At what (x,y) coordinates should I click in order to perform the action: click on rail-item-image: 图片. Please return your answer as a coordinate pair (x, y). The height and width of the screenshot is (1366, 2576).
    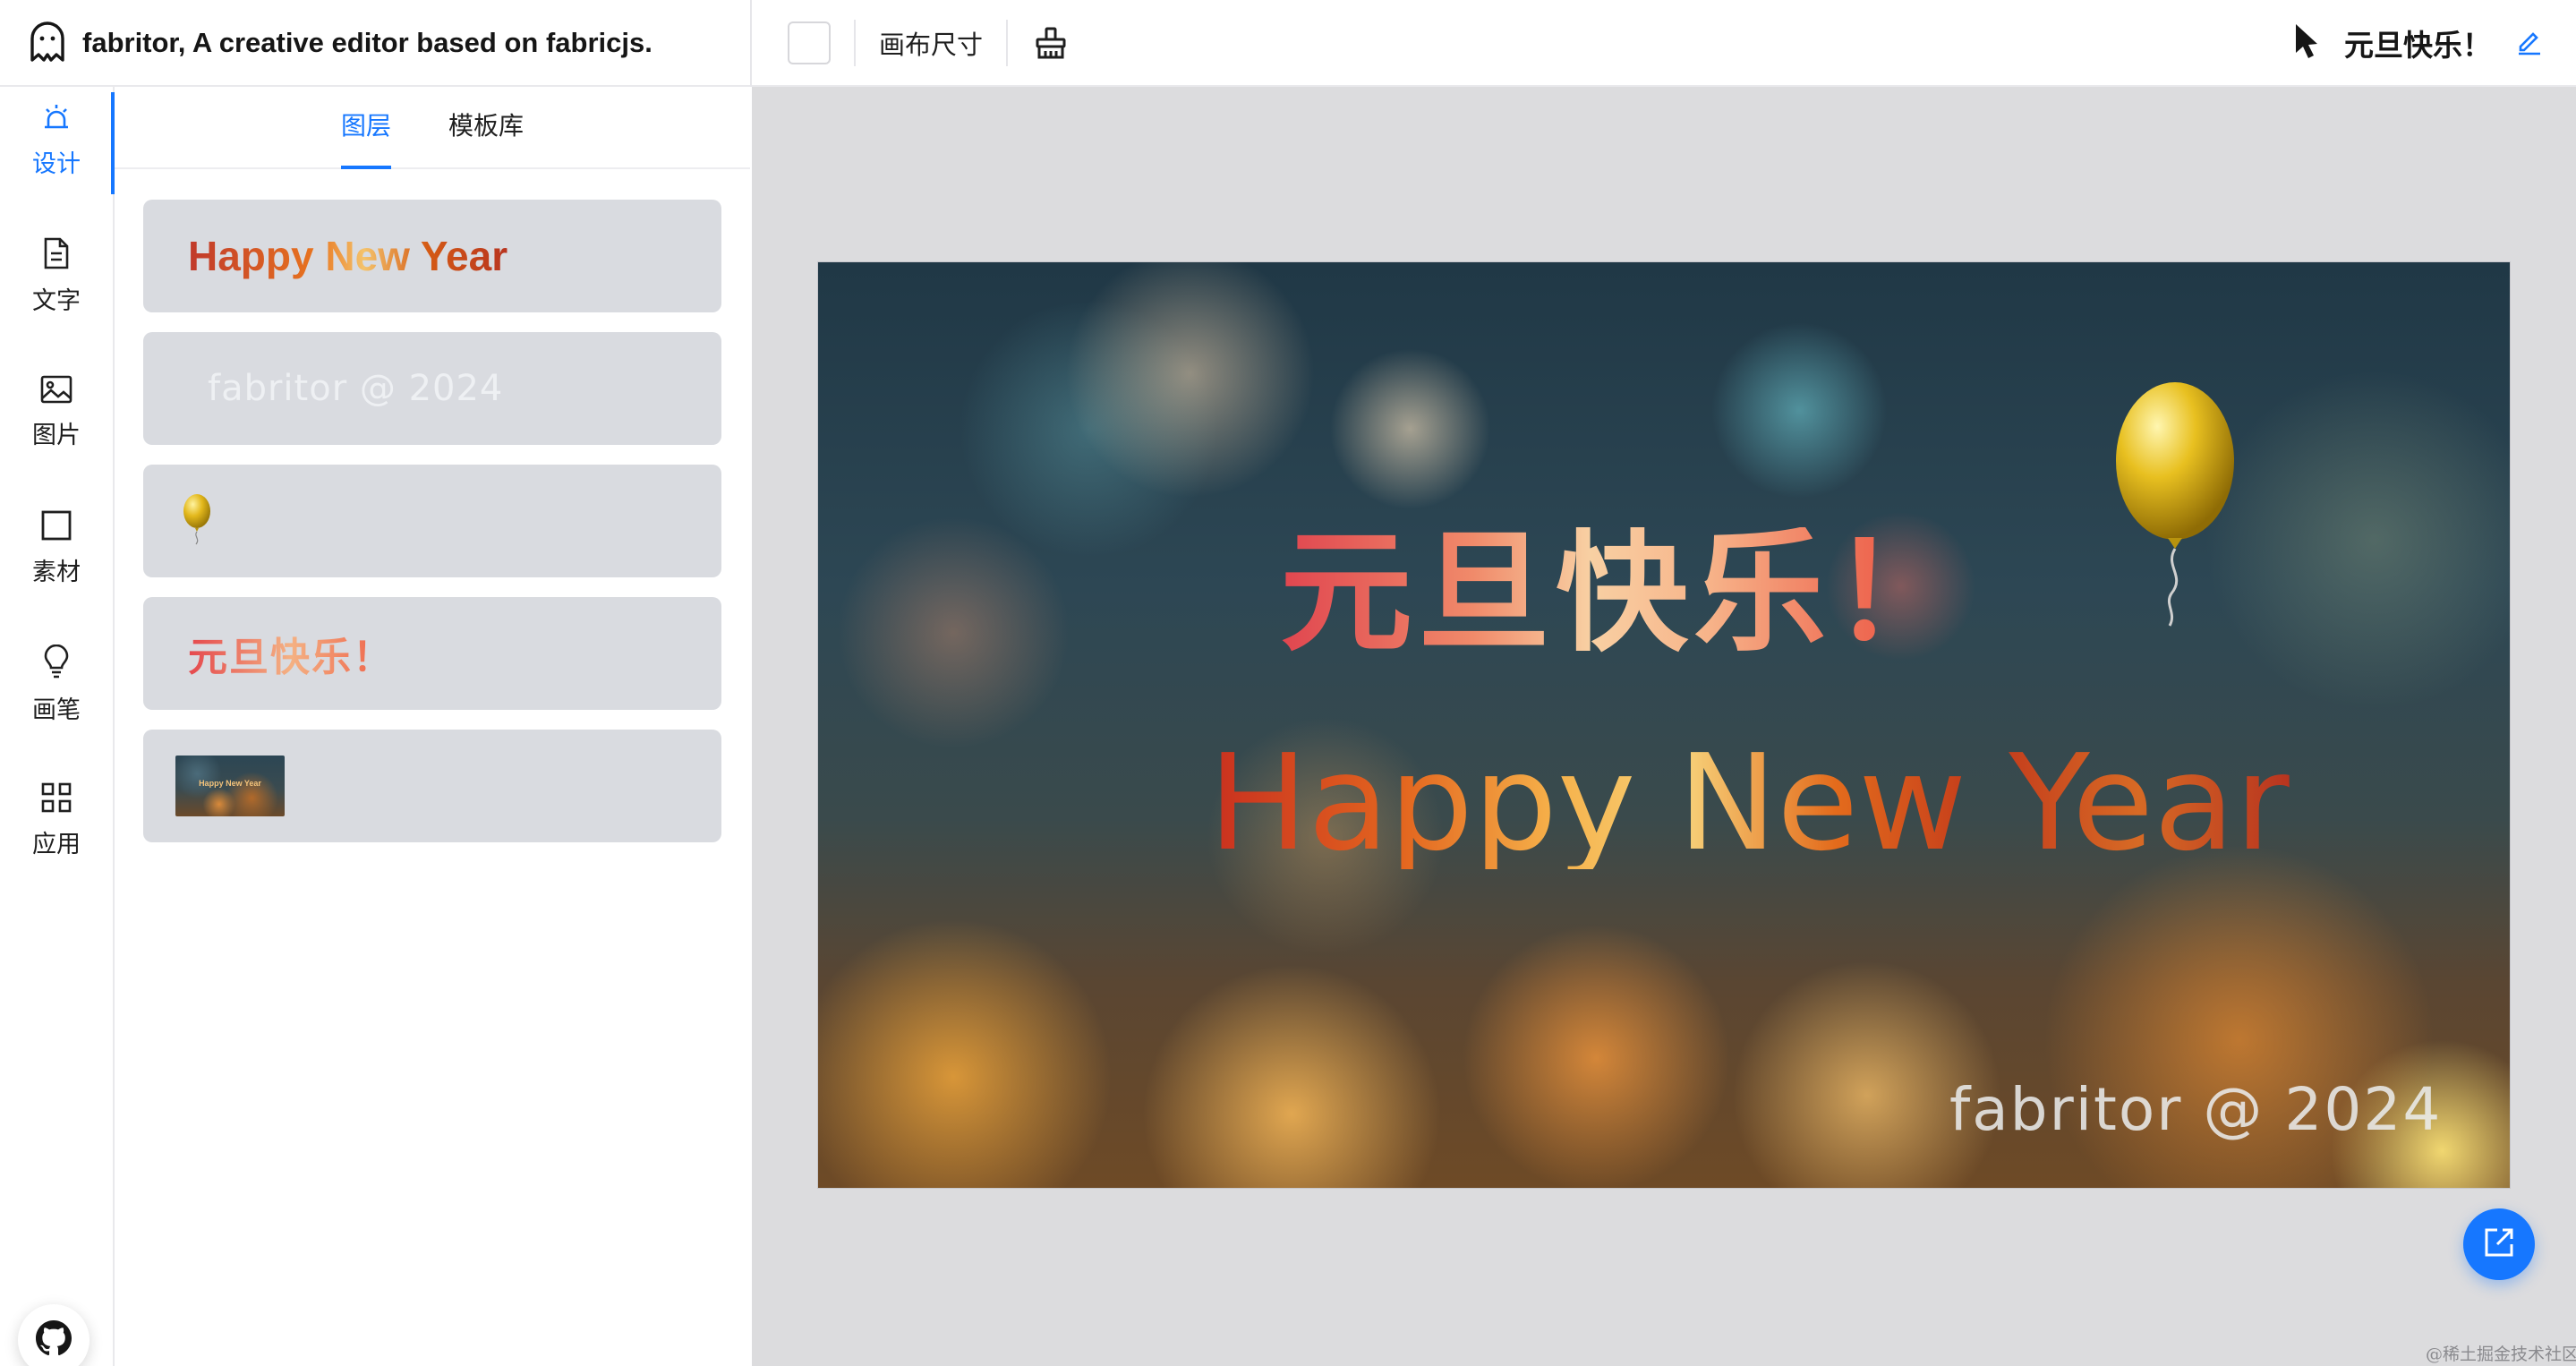
    Looking at the image, I should click on (56, 412).